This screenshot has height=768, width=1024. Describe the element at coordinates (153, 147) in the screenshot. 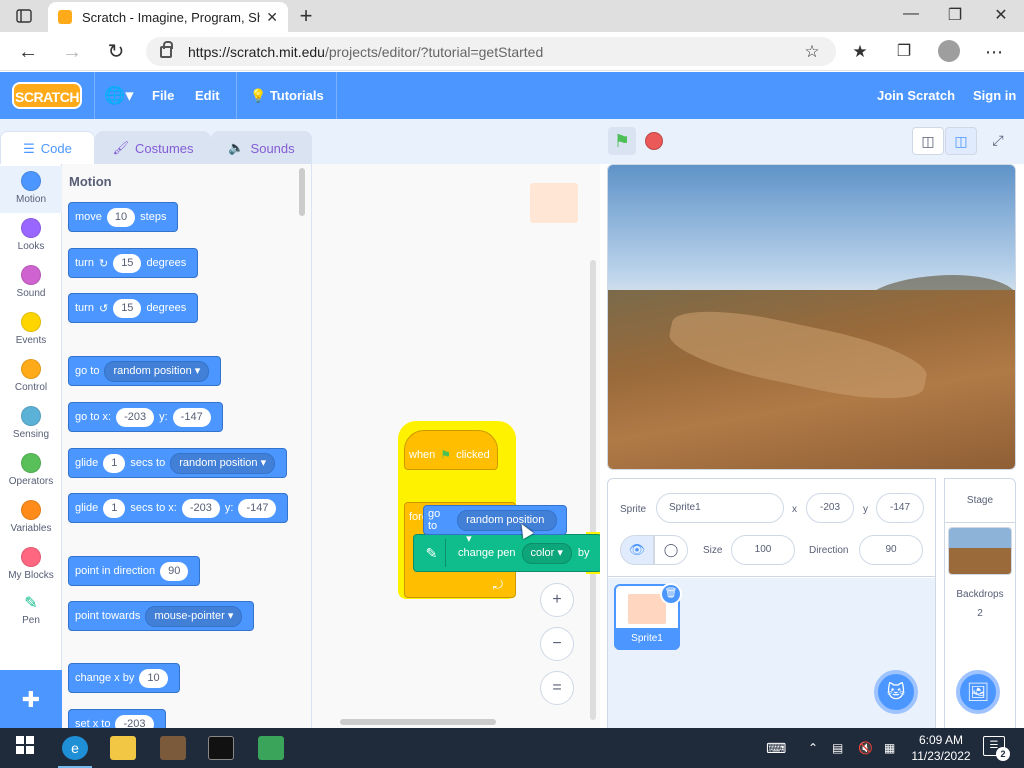

I see `tab-costumes: 🖌 Costumes` at that location.